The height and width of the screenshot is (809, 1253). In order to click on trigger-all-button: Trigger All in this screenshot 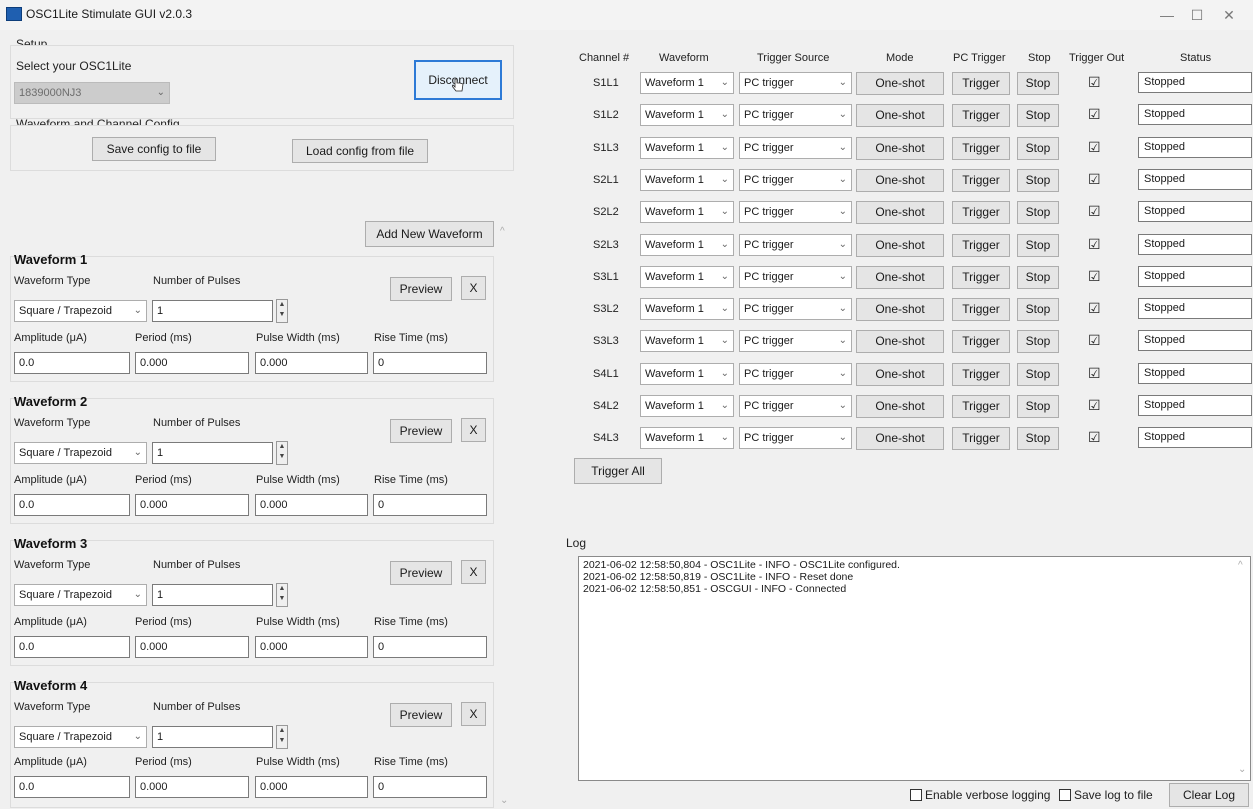, I will do `click(618, 471)`.